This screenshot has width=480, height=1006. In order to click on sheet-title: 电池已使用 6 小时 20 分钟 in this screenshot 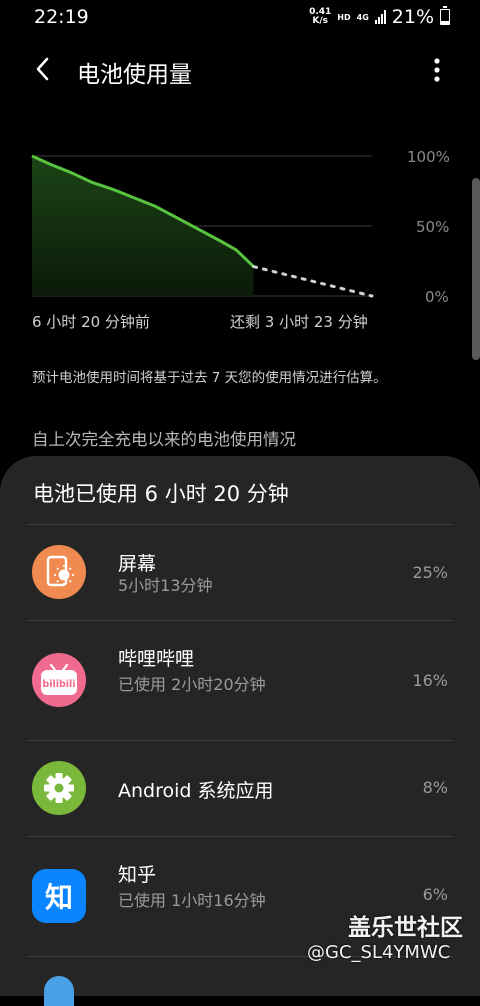, I will do `click(161, 494)`.